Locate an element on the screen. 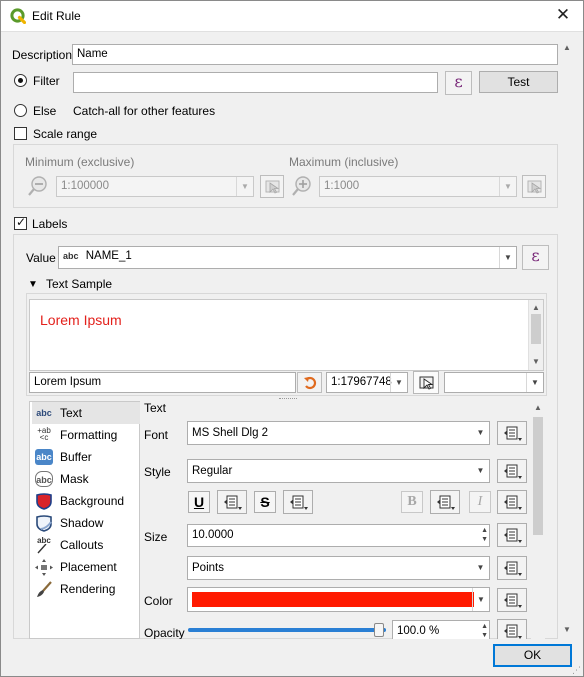 This screenshot has height=677, width=584. opacity-slider-fill is located at coordinates (287, 630).